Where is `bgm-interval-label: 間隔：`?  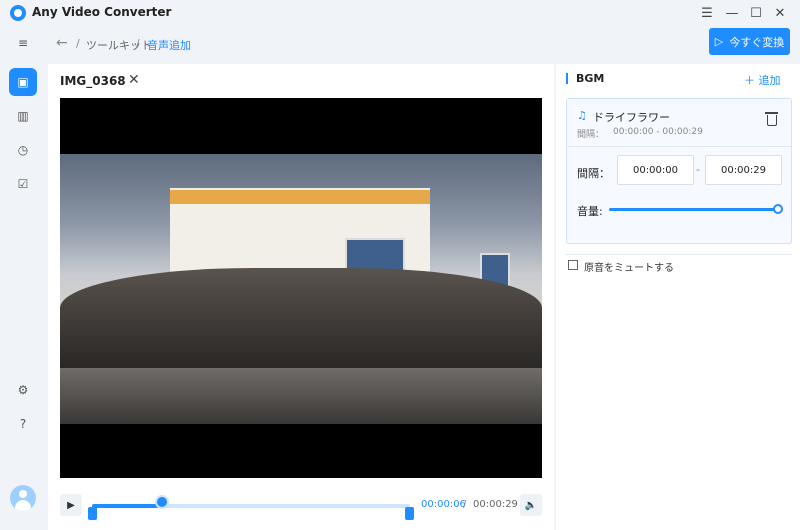 bgm-interval-label: 間隔： is located at coordinates (593, 173).